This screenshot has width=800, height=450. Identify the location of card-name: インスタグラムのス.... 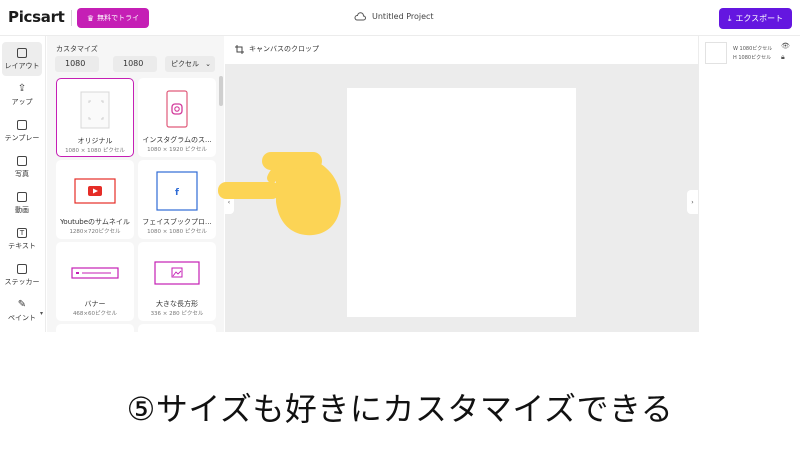
(177, 140).